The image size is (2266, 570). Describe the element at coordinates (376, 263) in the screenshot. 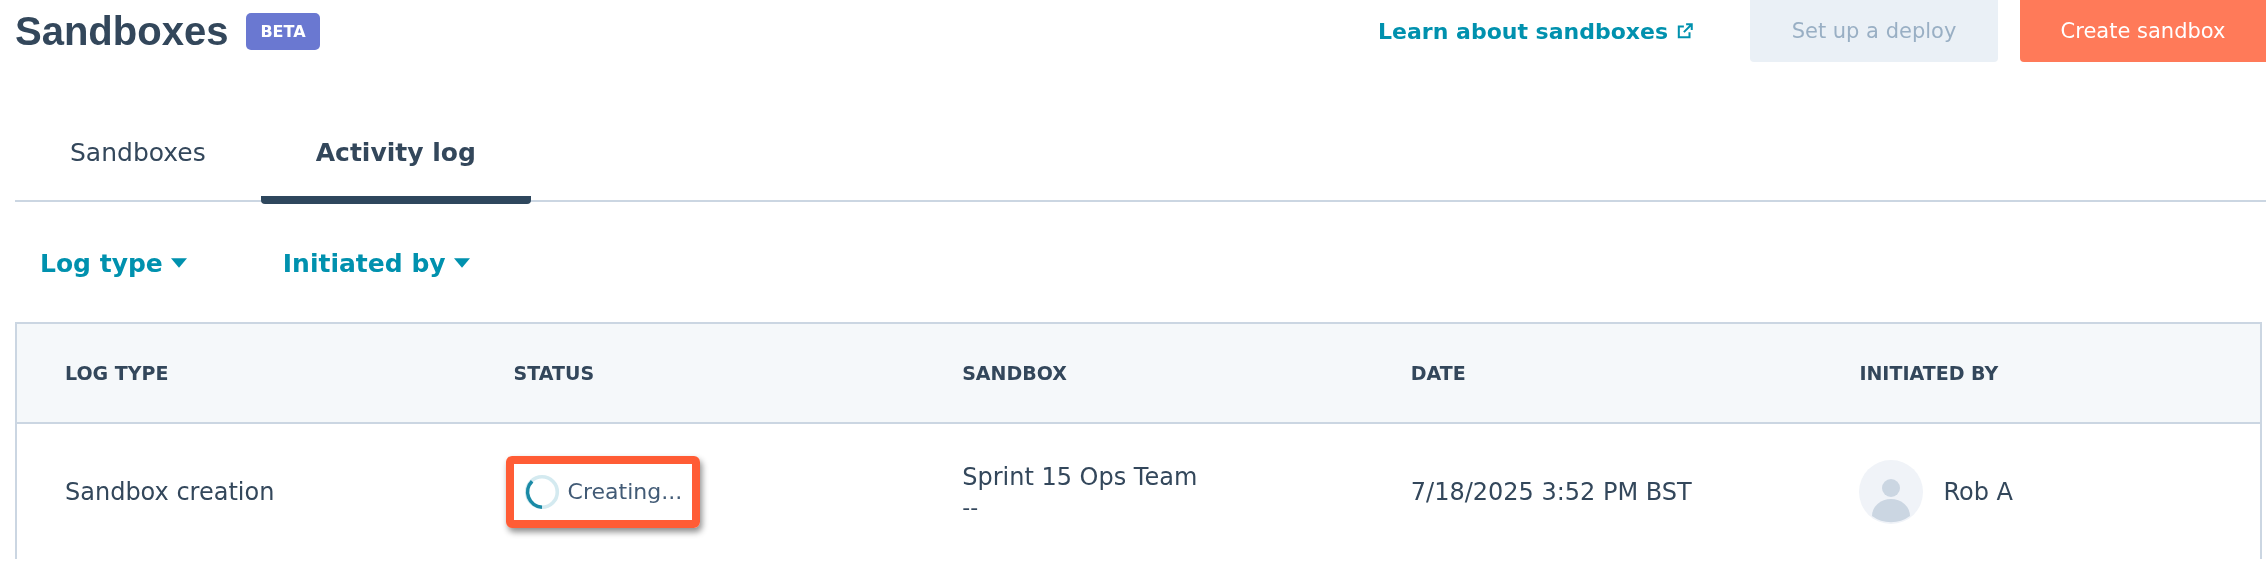

I see `filter-dropdown: Initiated by` at that location.